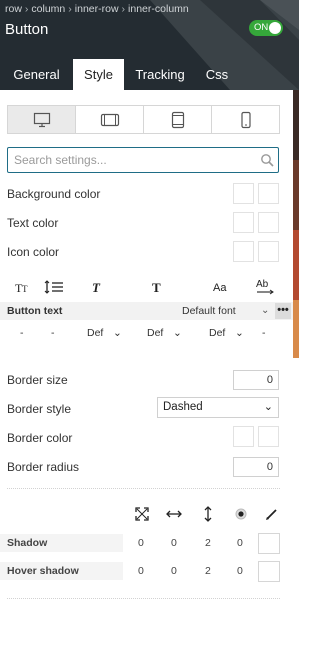  I want to click on text-transform-icon: Aa, so click(220, 288).